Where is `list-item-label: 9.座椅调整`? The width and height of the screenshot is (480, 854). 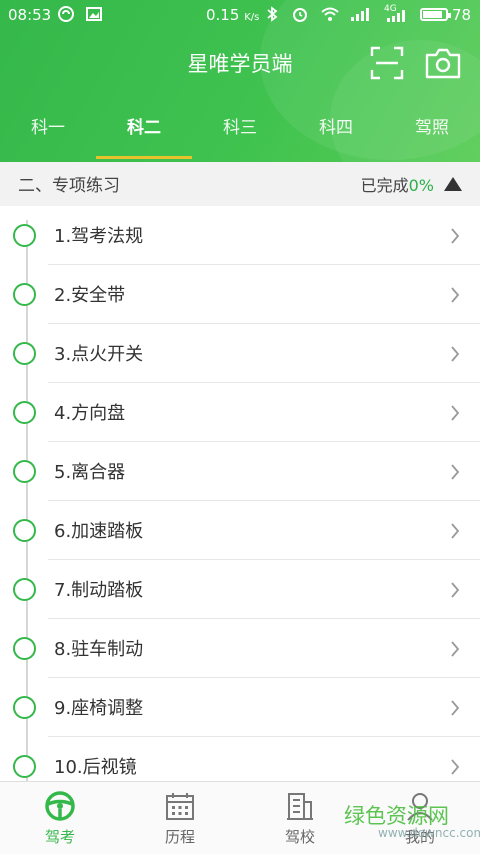
list-item-label: 9.座椅调整 is located at coordinates (99, 708).